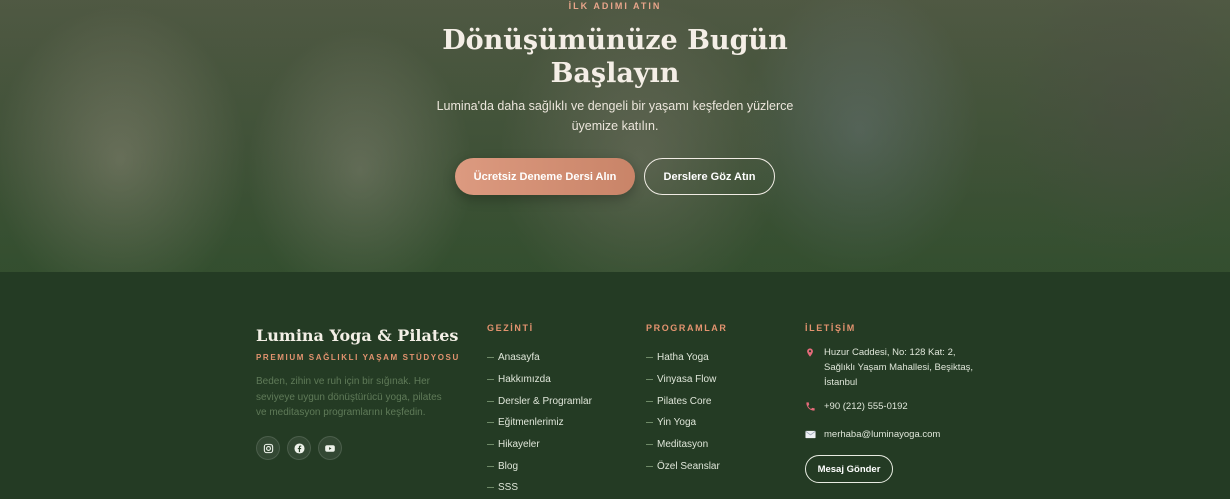 The height and width of the screenshot is (499, 1230). Describe the element at coordinates (539, 358) in the screenshot. I see `nav-link-home: Anasayfa` at that location.